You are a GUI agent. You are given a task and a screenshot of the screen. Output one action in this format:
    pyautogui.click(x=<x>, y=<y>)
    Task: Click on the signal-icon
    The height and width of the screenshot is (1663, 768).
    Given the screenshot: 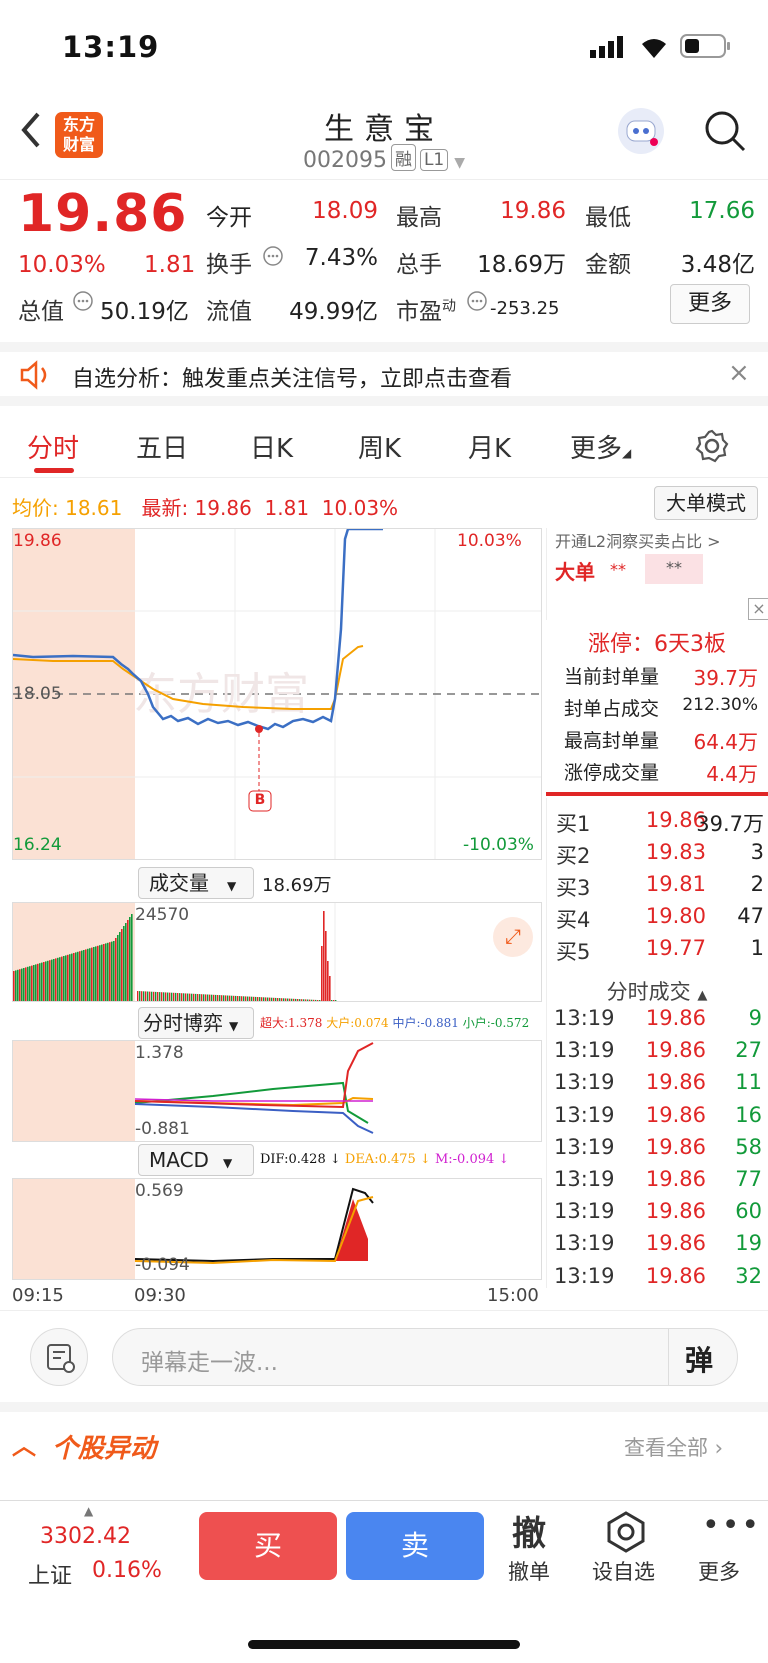 What is the action you would take?
    pyautogui.click(x=606, y=47)
    